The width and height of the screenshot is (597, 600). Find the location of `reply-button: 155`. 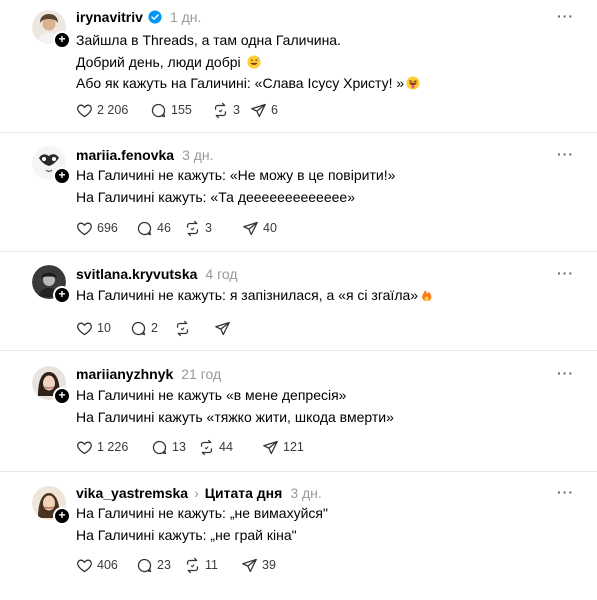

reply-button: 155 is located at coordinates (181, 110).